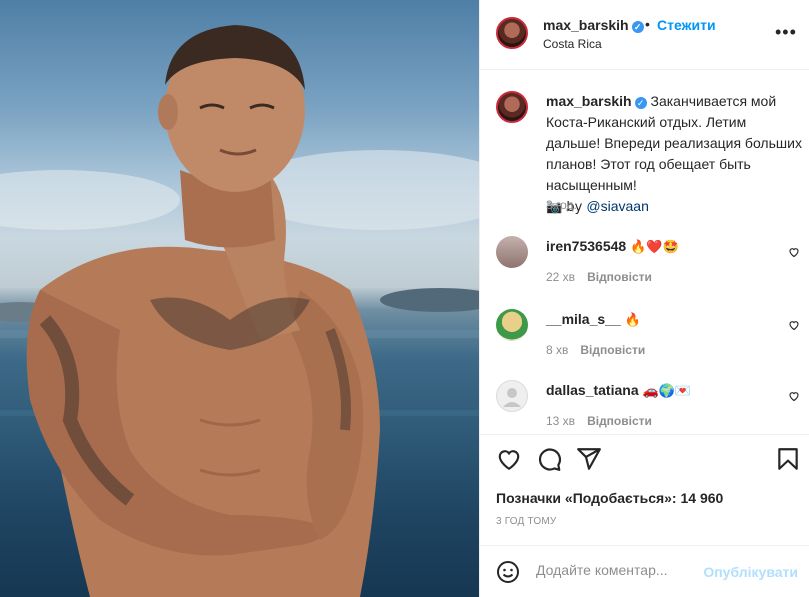 The height and width of the screenshot is (597, 809). I want to click on comment-time: 8 хв, so click(557, 350).